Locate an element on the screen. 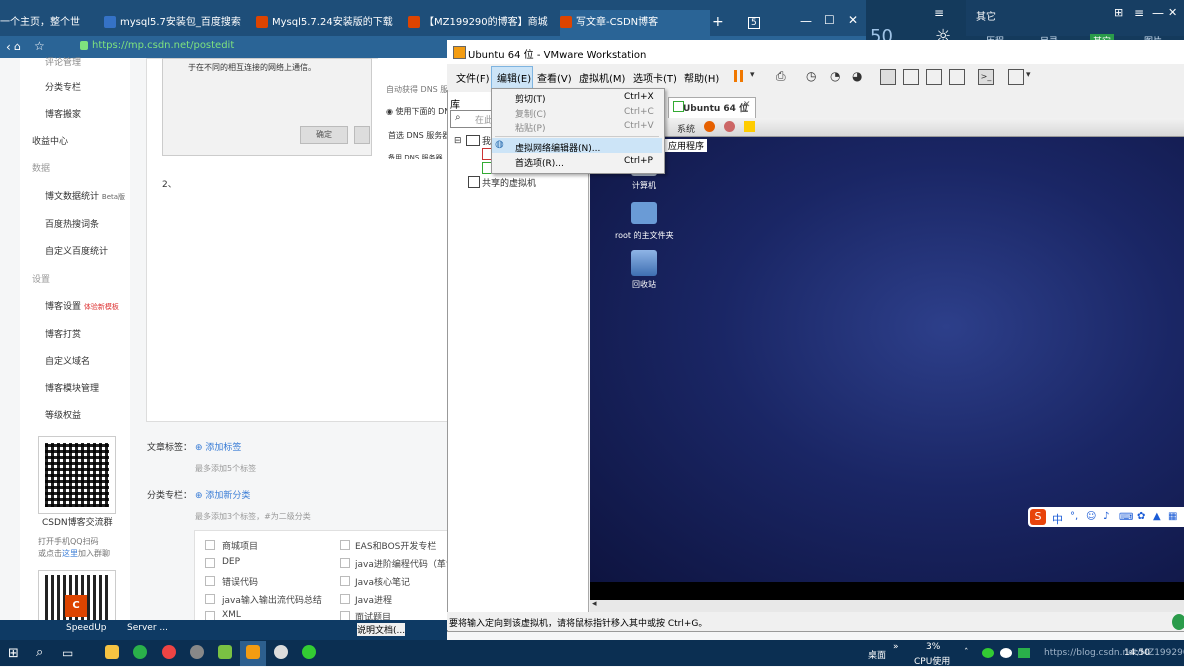  windows-start-icon: ⊞ is located at coordinates (13, 653).